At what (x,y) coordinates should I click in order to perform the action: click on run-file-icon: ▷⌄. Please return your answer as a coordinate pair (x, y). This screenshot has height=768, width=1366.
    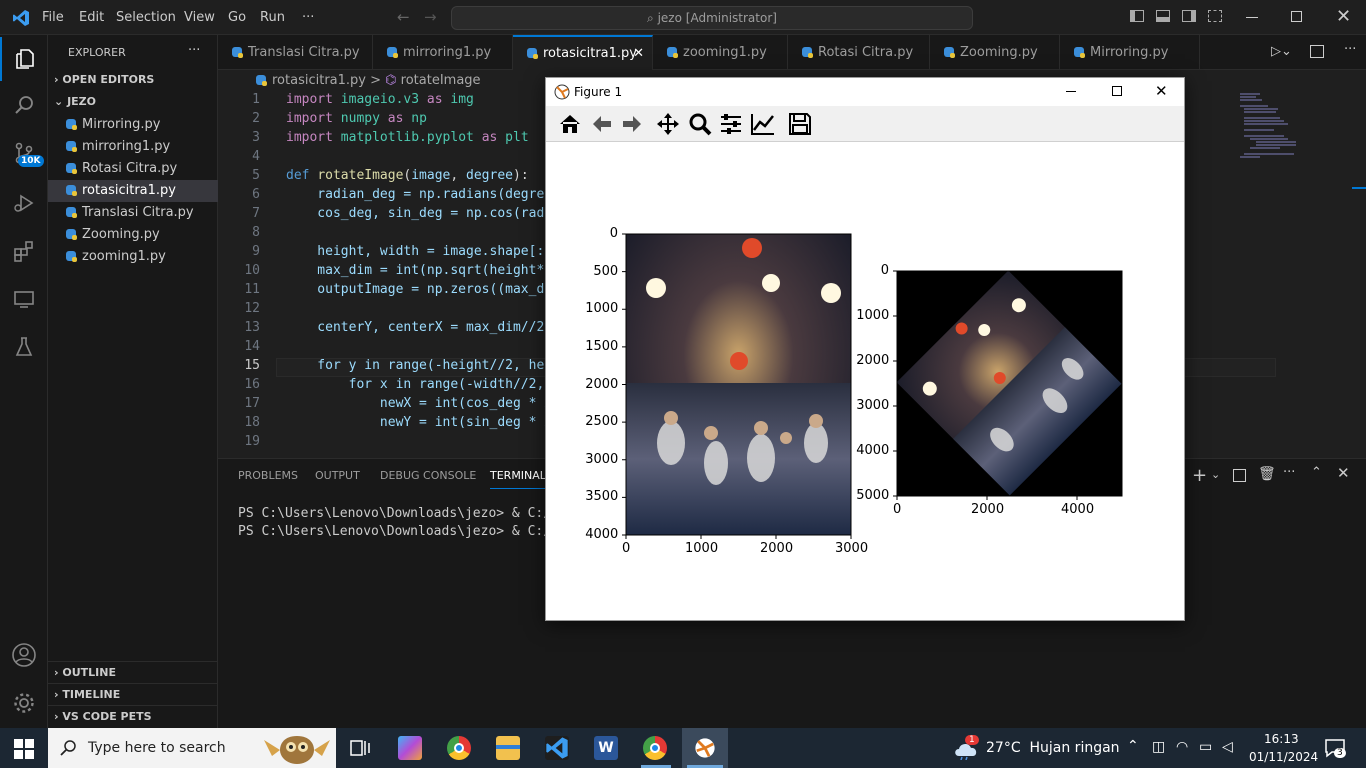
    Looking at the image, I should click on (1281, 51).